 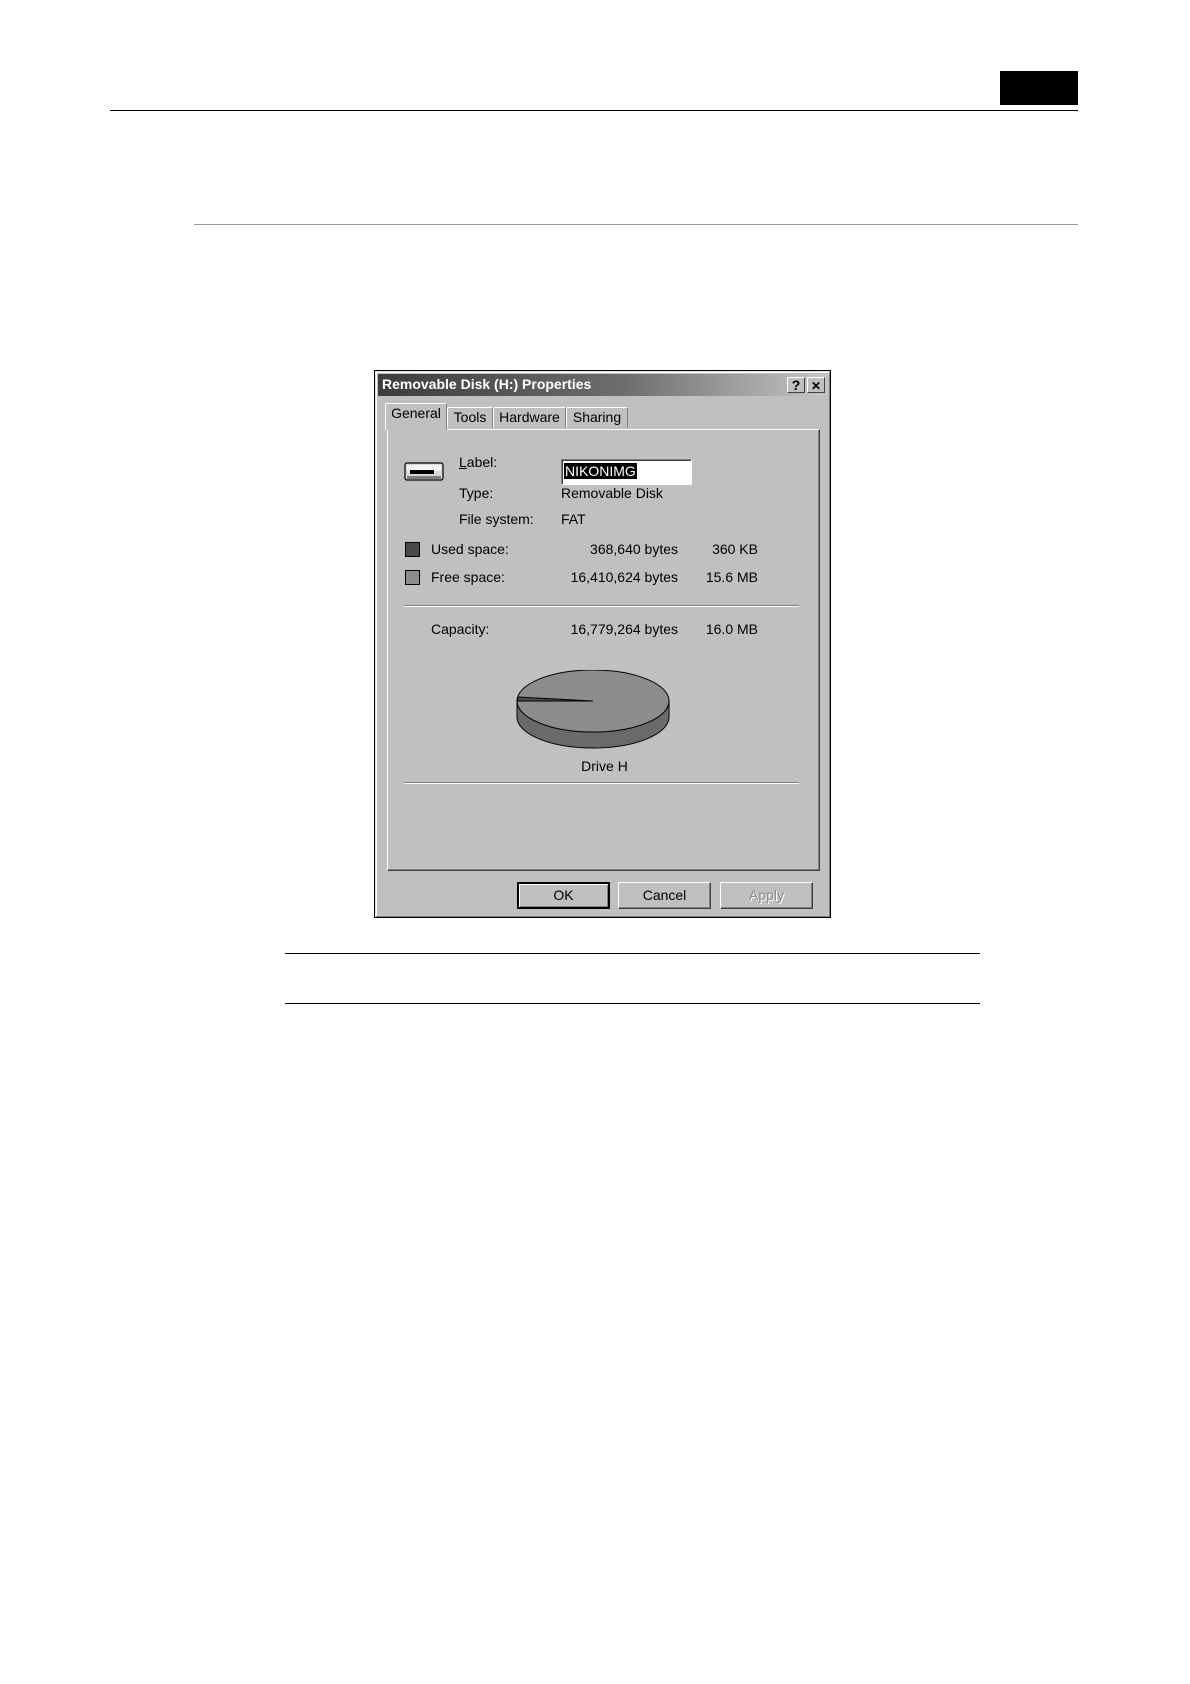 I want to click on help-button: ?, so click(x=796, y=385).